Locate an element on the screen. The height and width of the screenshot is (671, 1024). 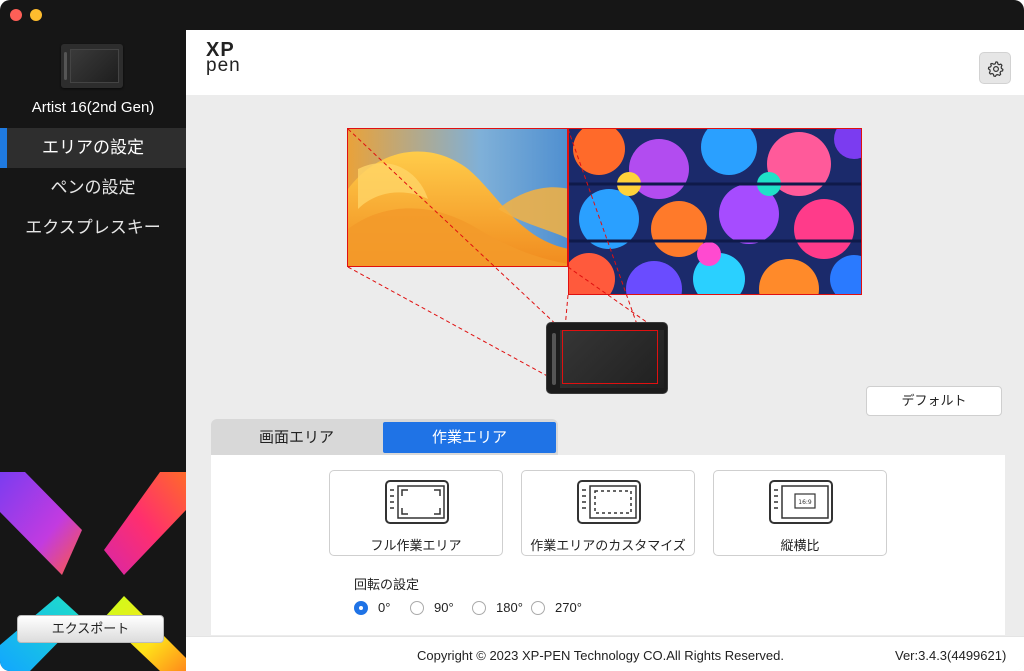
tab-work-area: 作業エリア is located at coordinates (469, 437).